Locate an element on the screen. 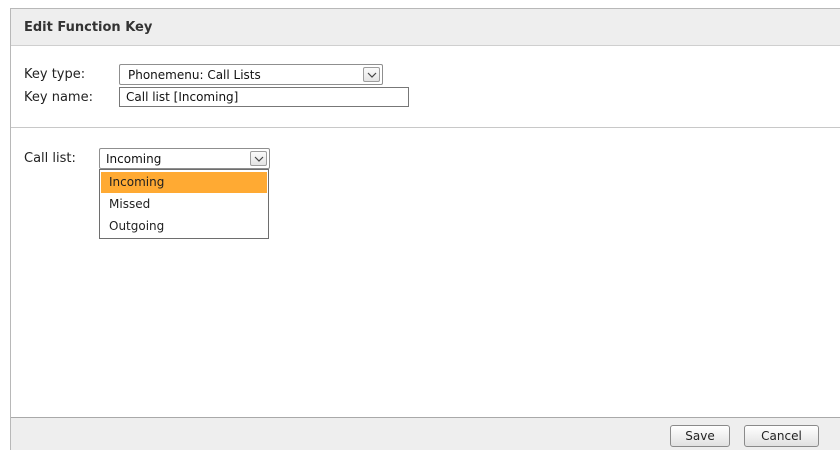 The height and width of the screenshot is (450, 840). dialog-title: Edit Function Key is located at coordinates (88, 27).